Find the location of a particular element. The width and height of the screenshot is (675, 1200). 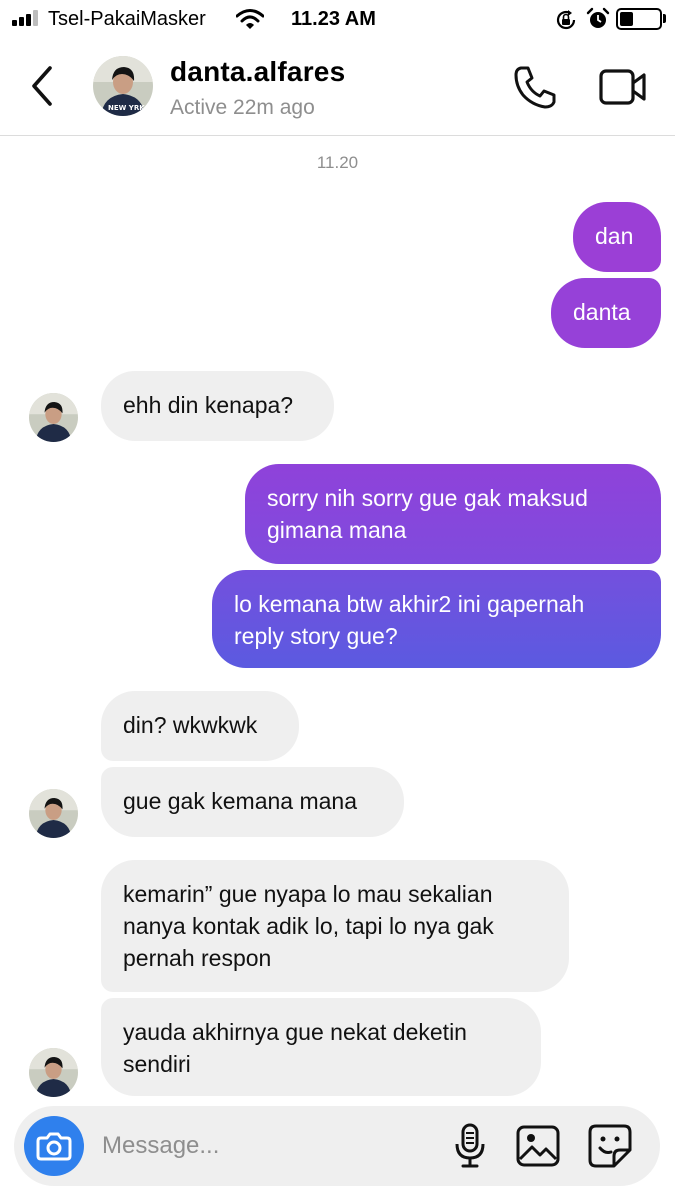

incoming-message: din? wkwkwk is located at coordinates (200, 726).